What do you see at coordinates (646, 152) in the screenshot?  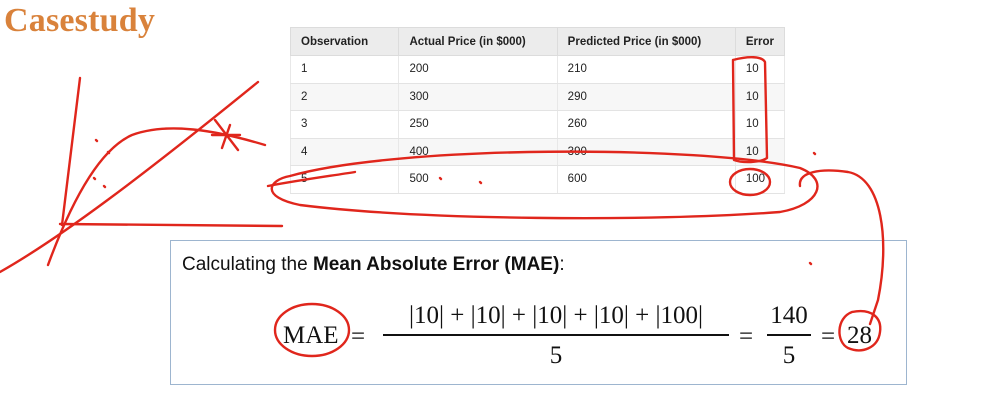 I see `table-cell: 390` at bounding box center [646, 152].